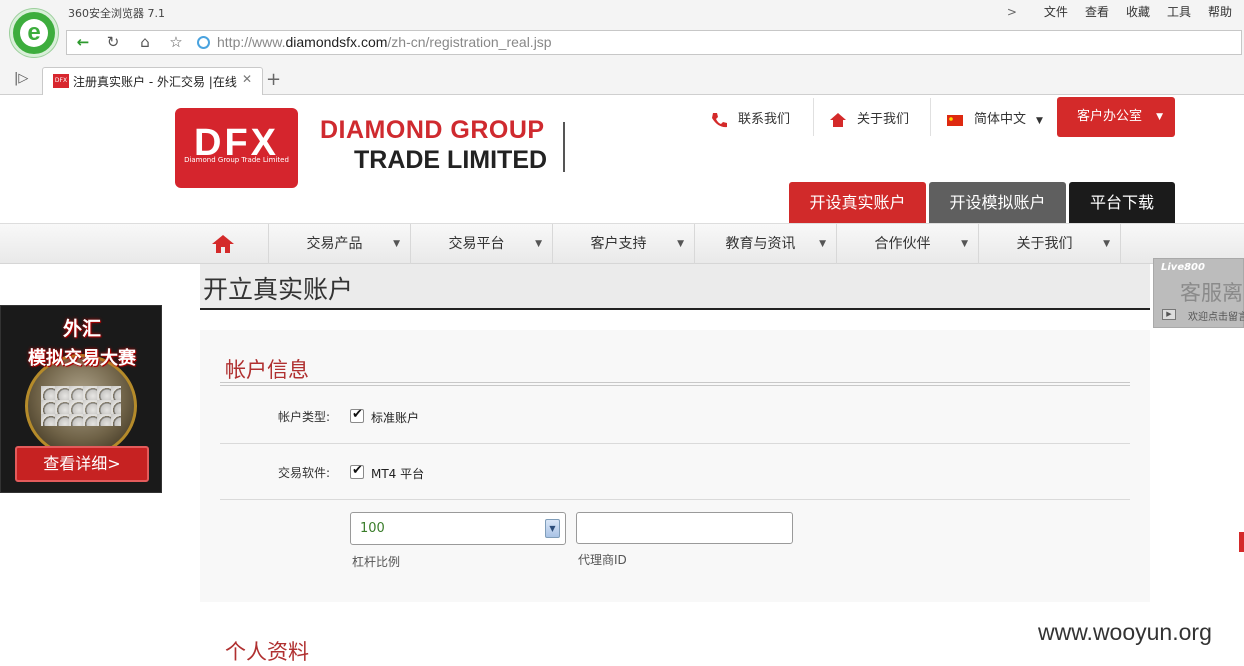 The image size is (1244, 666). What do you see at coordinates (273, 79) in the screenshot?
I see `new-tab-plus-icon: +` at bounding box center [273, 79].